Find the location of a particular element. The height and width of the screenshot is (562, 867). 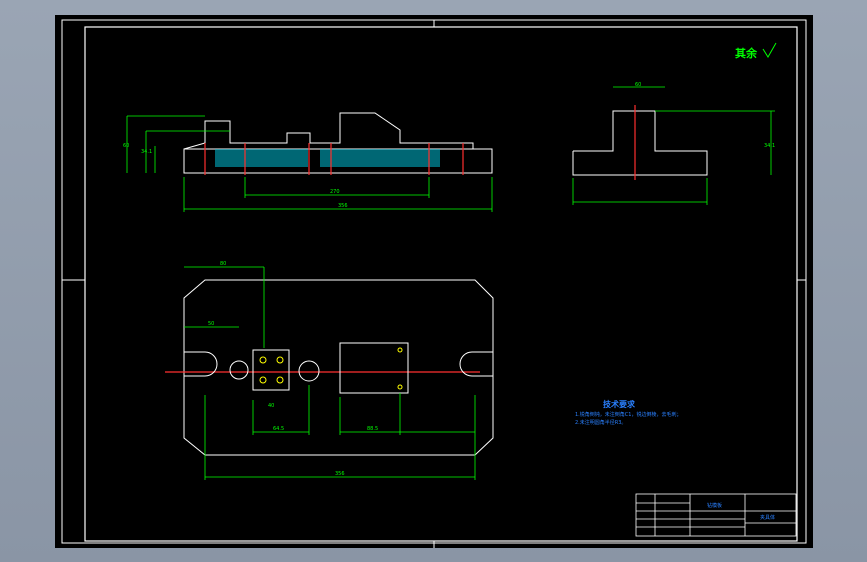

title-part-name: 钻模板 is located at coordinates (714, 505).